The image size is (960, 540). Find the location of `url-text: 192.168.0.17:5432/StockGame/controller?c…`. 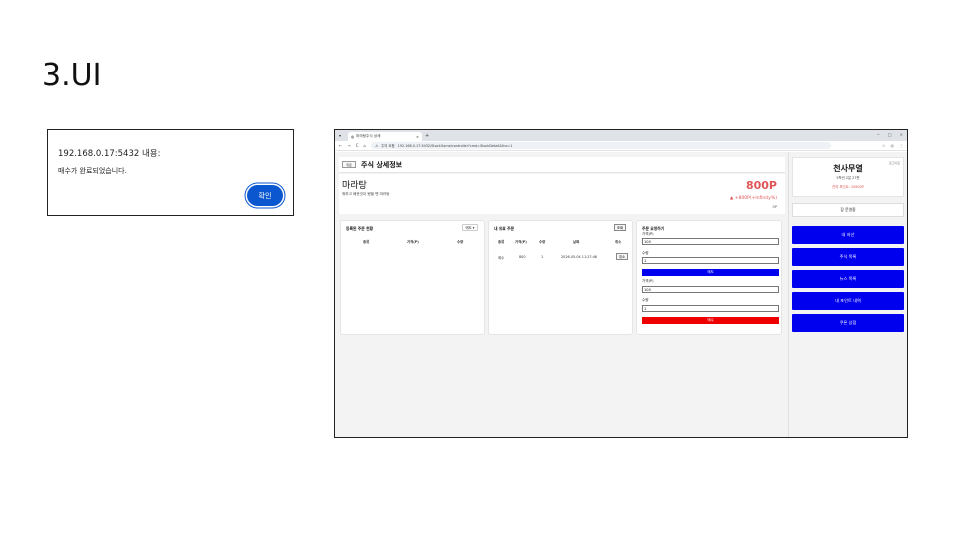

url-text: 192.168.0.17:5432/StockGame/controller?c… is located at coordinates (455, 145).